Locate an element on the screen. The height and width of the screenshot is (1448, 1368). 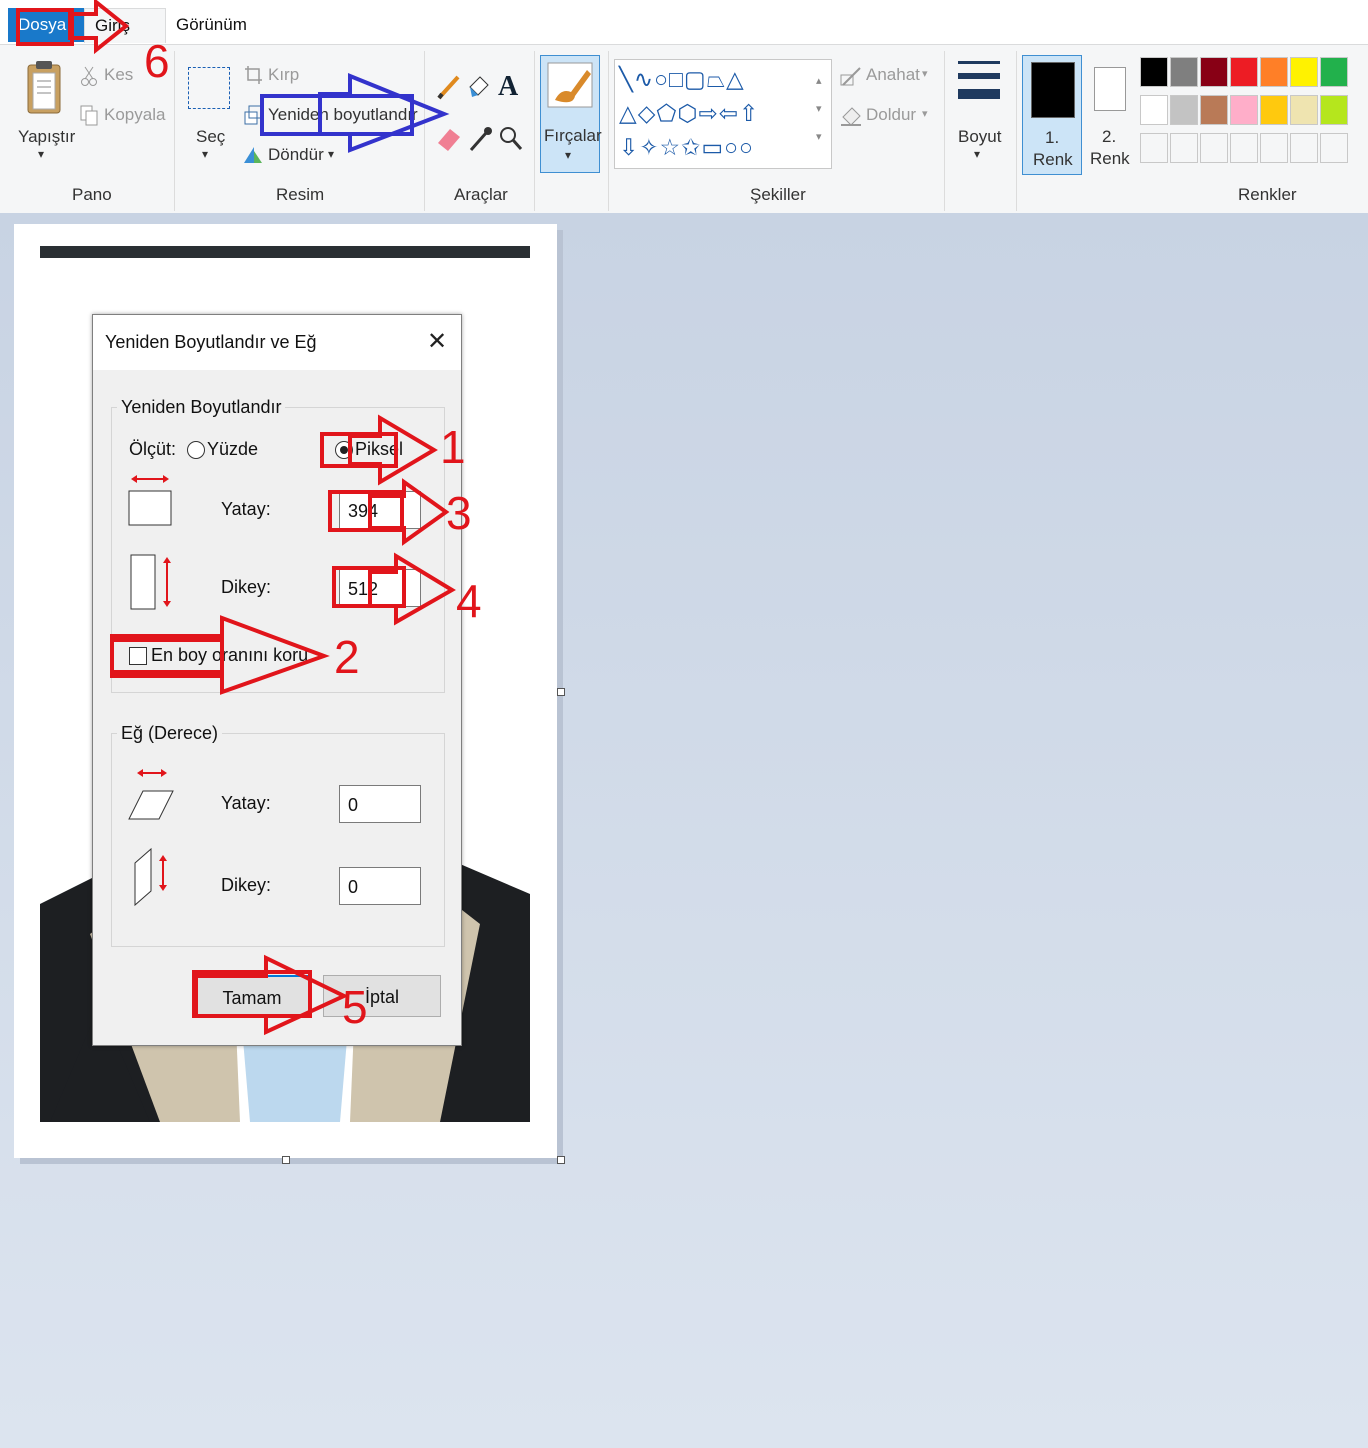
by-label: Ölçüt: is located at coordinates (153, 449).